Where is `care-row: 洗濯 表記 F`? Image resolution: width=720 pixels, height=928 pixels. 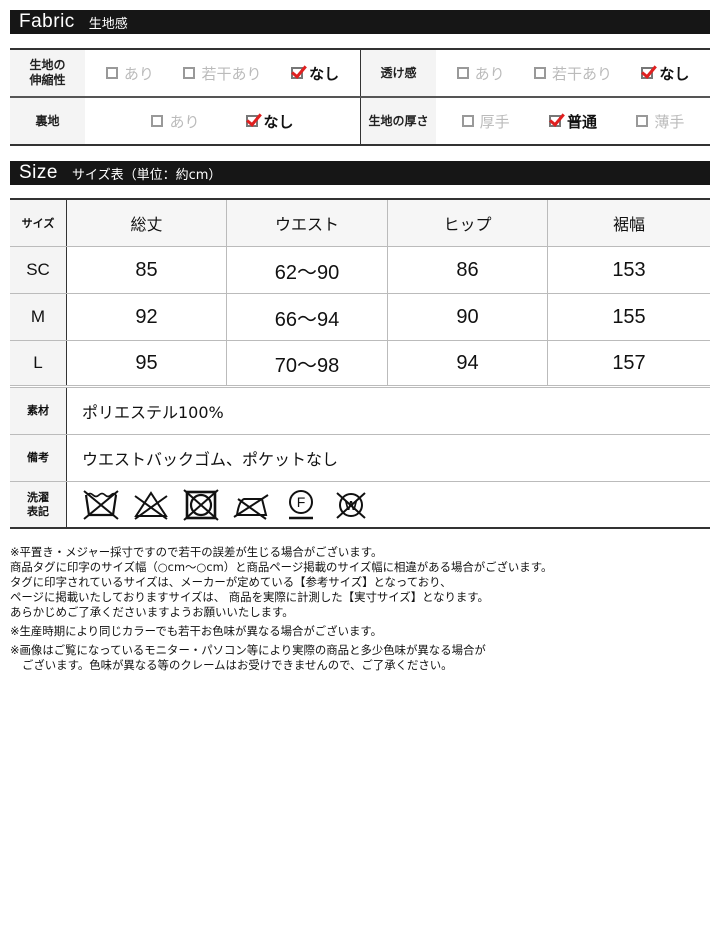 care-row: 洗濯 表記 F is located at coordinates (360, 505).